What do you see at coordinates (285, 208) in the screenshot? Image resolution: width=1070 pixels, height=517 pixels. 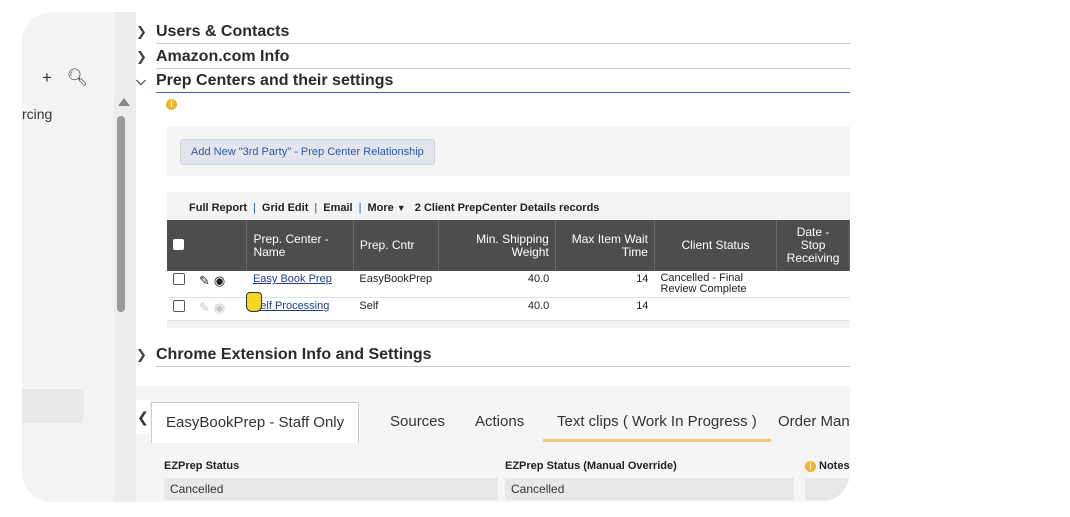 I see `grid-edit-link: Grid Edit` at bounding box center [285, 208].